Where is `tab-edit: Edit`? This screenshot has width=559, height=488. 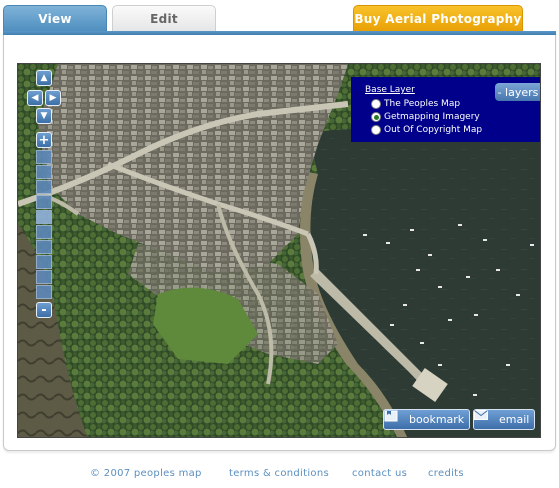
tab-edit: Edit is located at coordinates (164, 18).